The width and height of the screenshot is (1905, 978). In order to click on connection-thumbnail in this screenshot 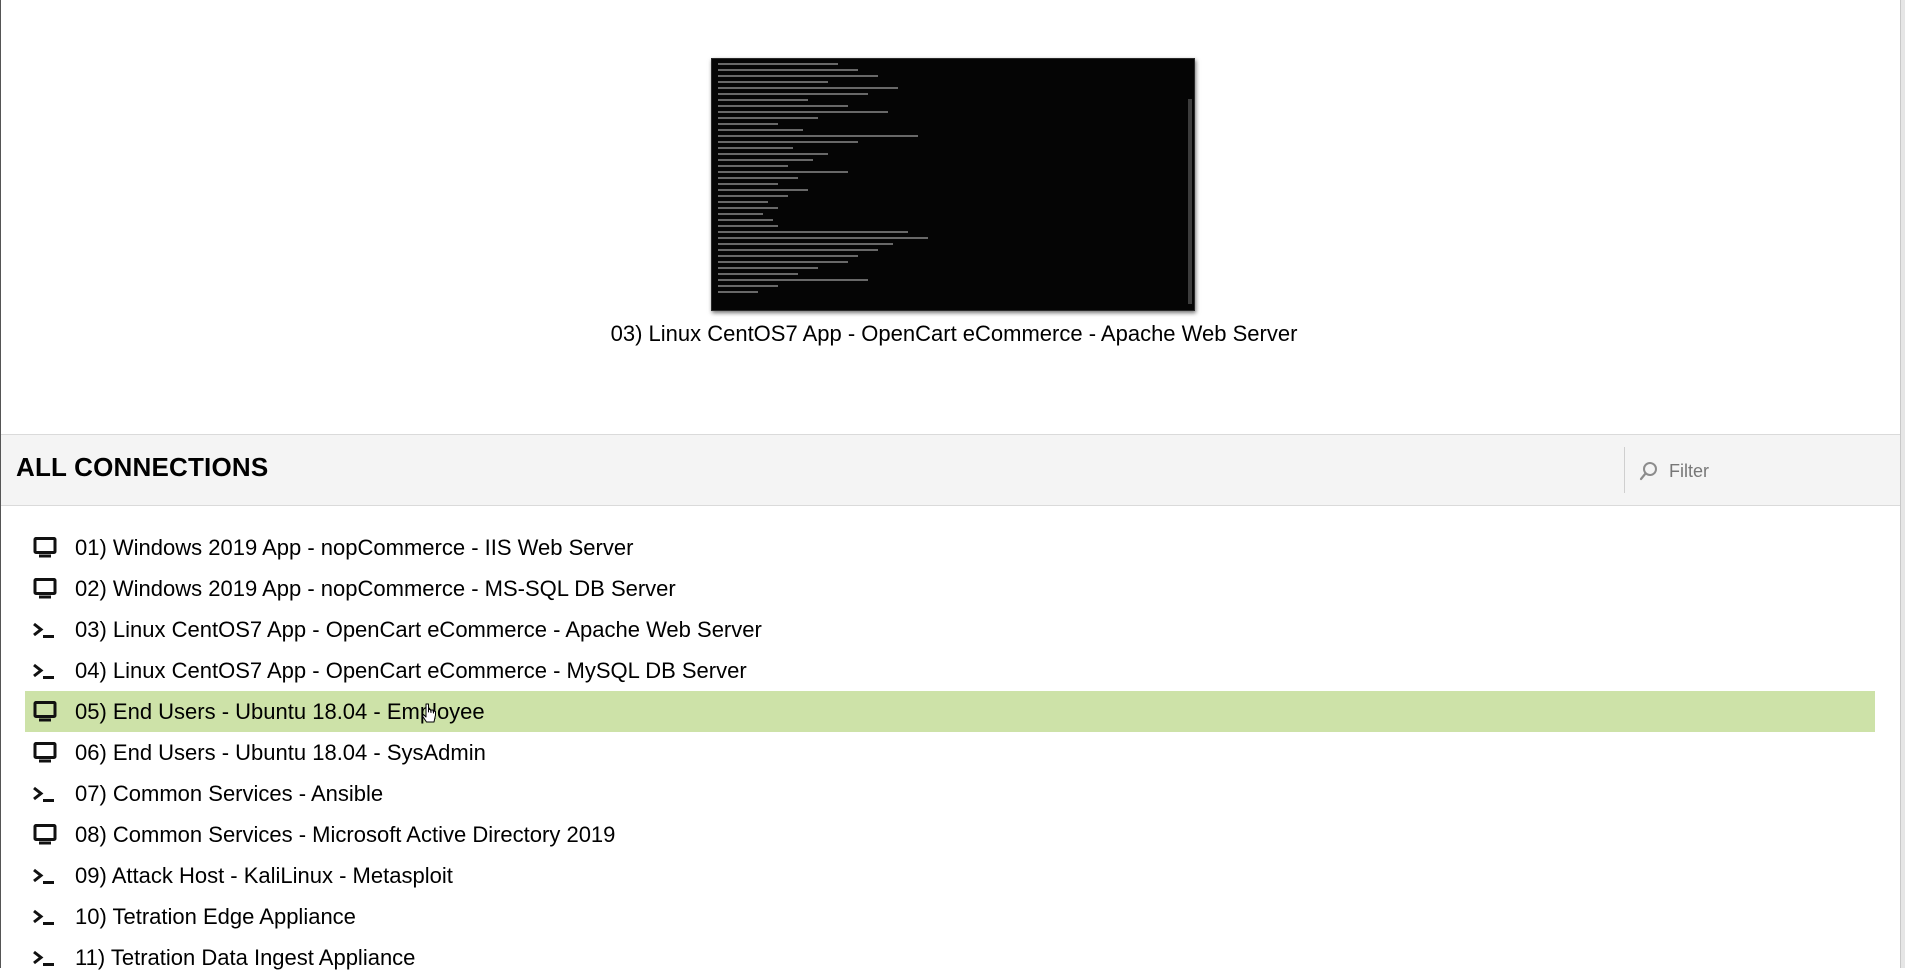, I will do `click(953, 184)`.